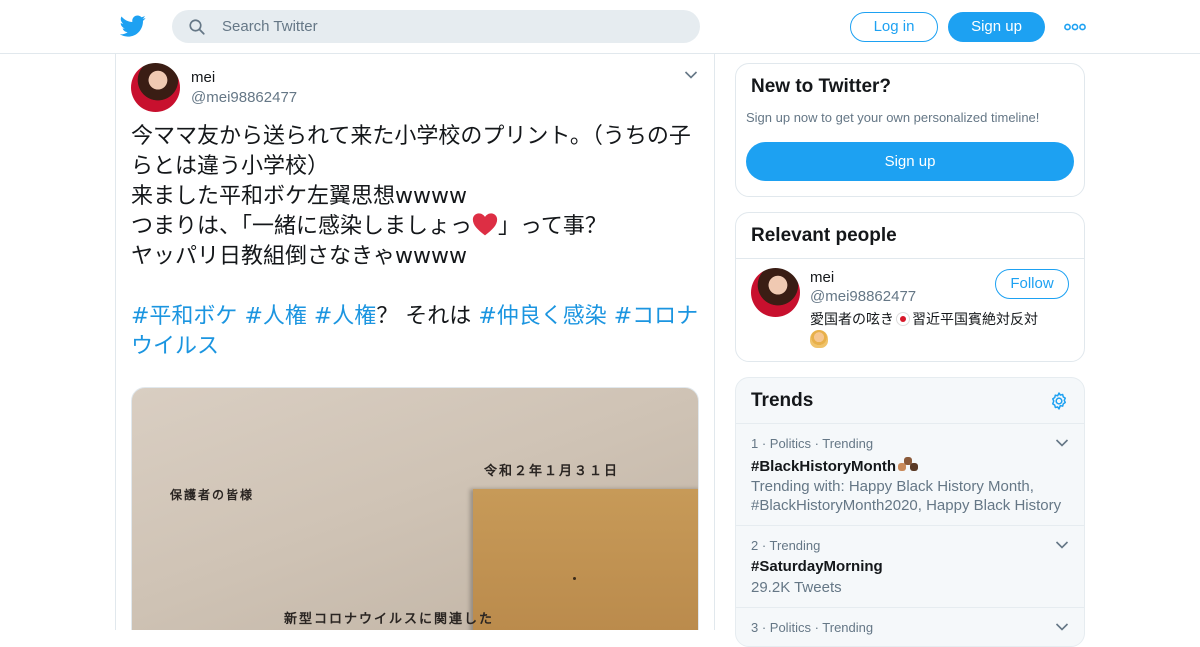 Image resolution: width=1200 pixels, height=647 pixels. Describe the element at coordinates (817, 566) in the screenshot. I see `trend-hashtag: #SaturdayMorning` at that location.